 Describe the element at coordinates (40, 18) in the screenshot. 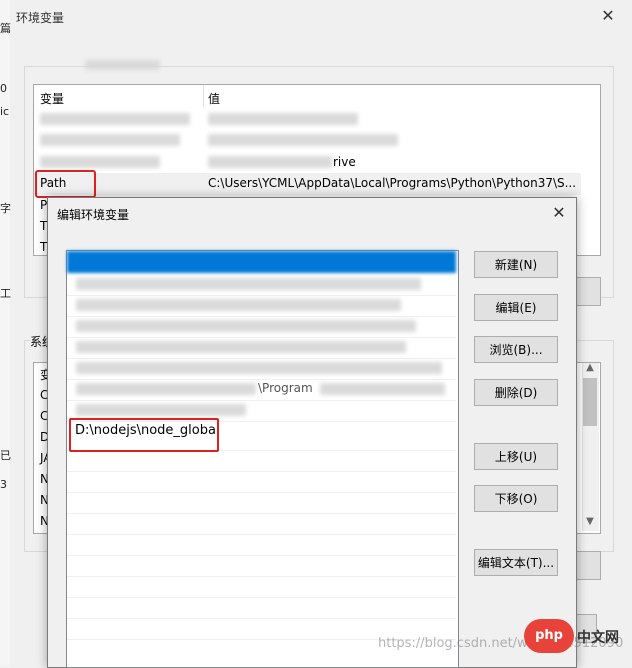

I see `window-title: 环境变量` at that location.